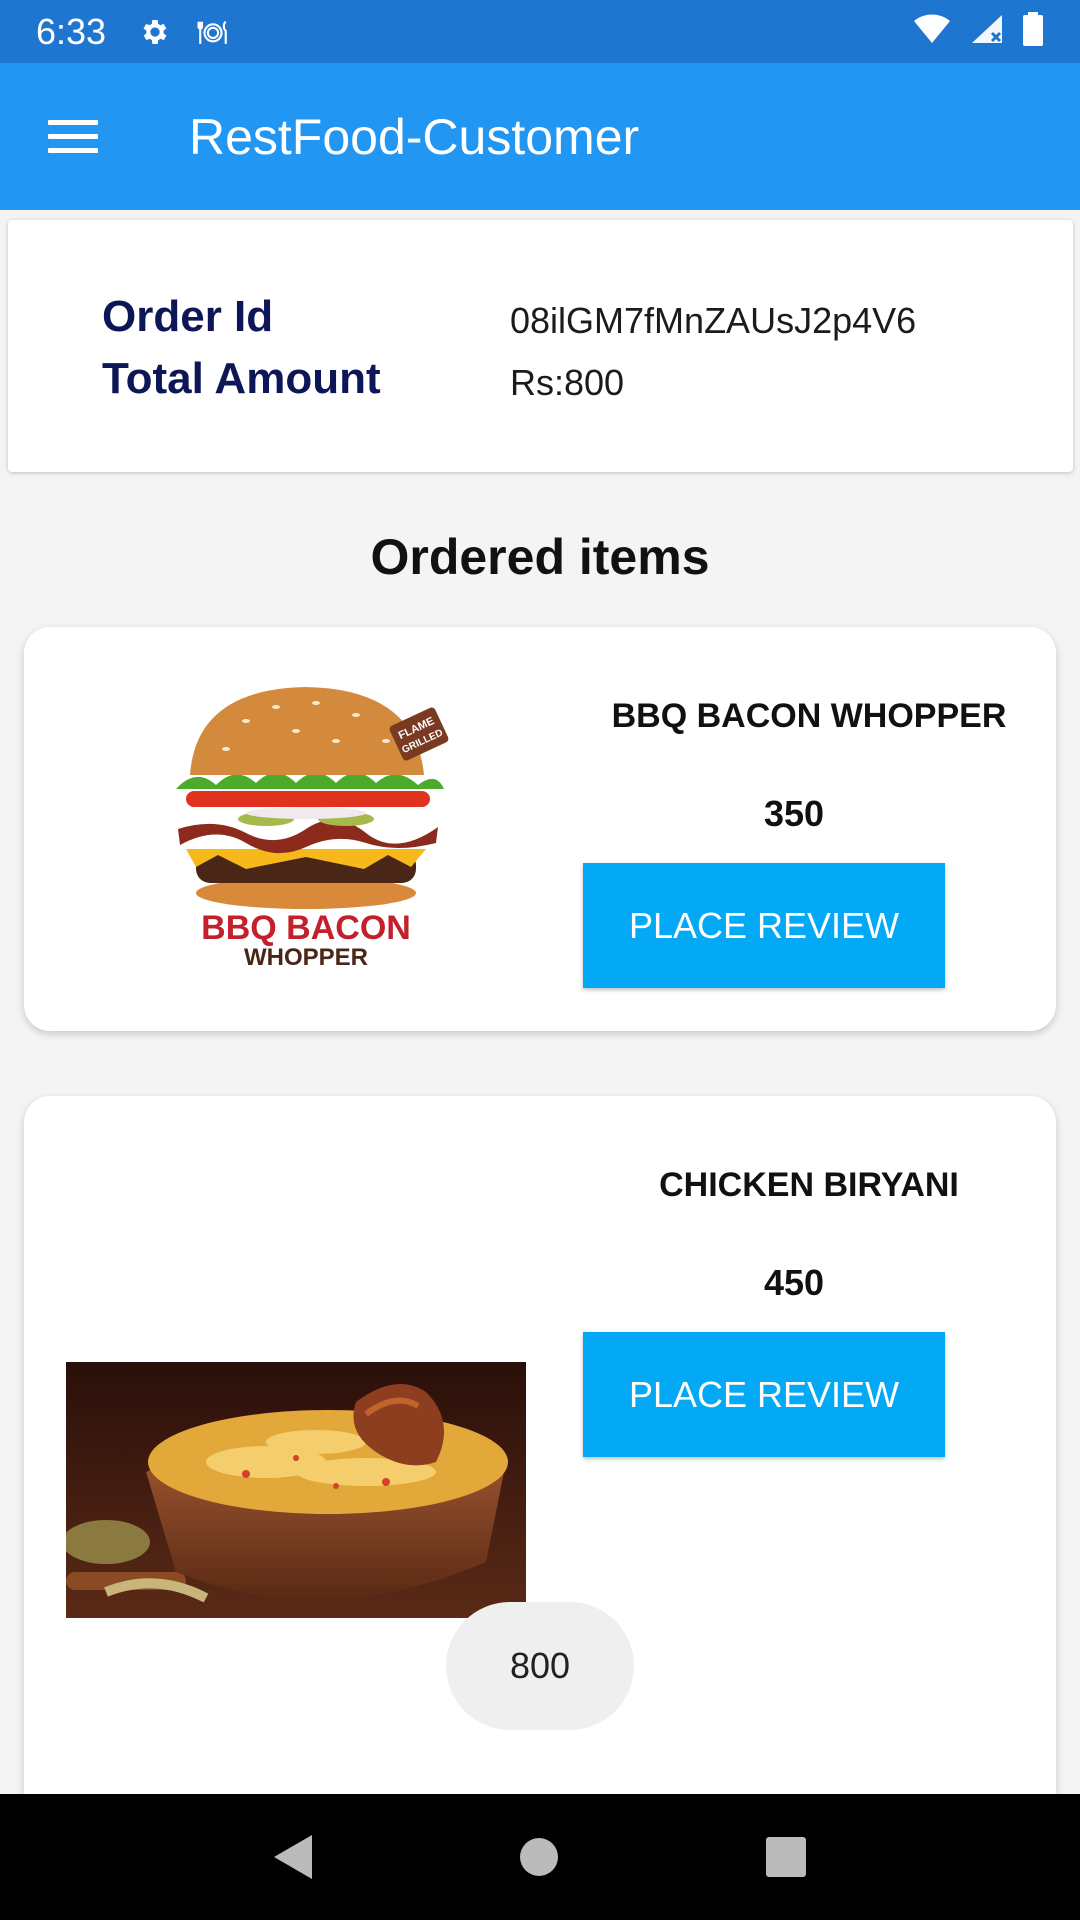 The height and width of the screenshot is (1920, 1080). Describe the element at coordinates (786, 1857) in the screenshot. I see `recent-apps-icon` at that location.